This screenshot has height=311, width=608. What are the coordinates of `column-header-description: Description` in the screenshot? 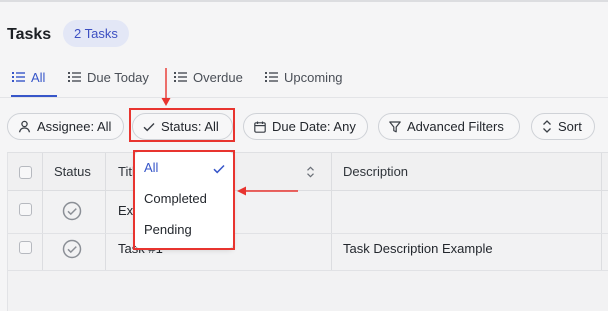 It's located at (375, 171).